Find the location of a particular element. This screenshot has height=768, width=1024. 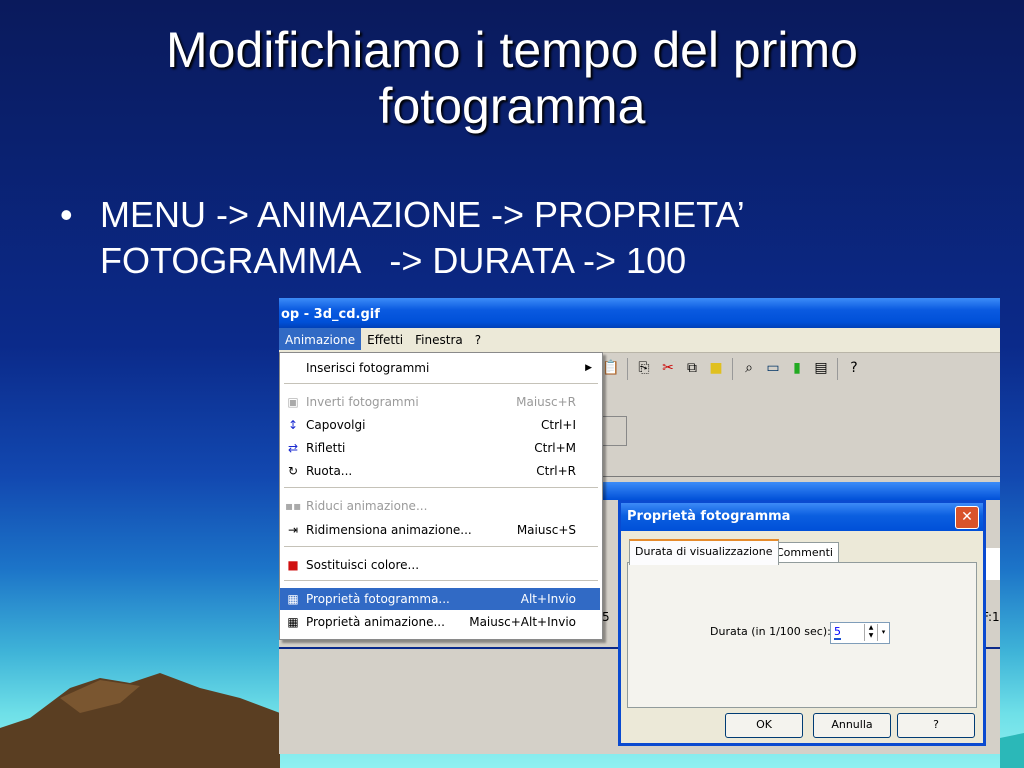

close-icon: ✕ is located at coordinates (967, 517).